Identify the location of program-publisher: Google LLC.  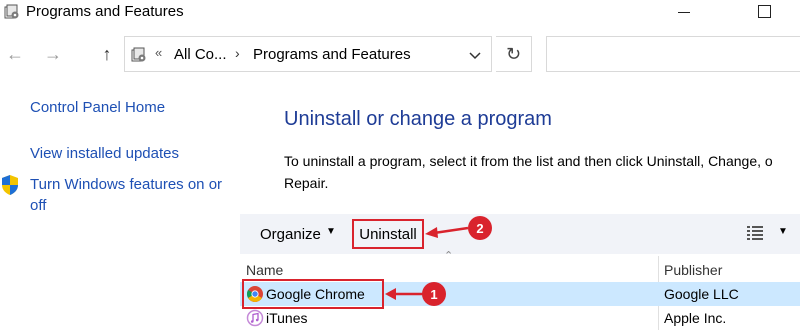
(701, 294).